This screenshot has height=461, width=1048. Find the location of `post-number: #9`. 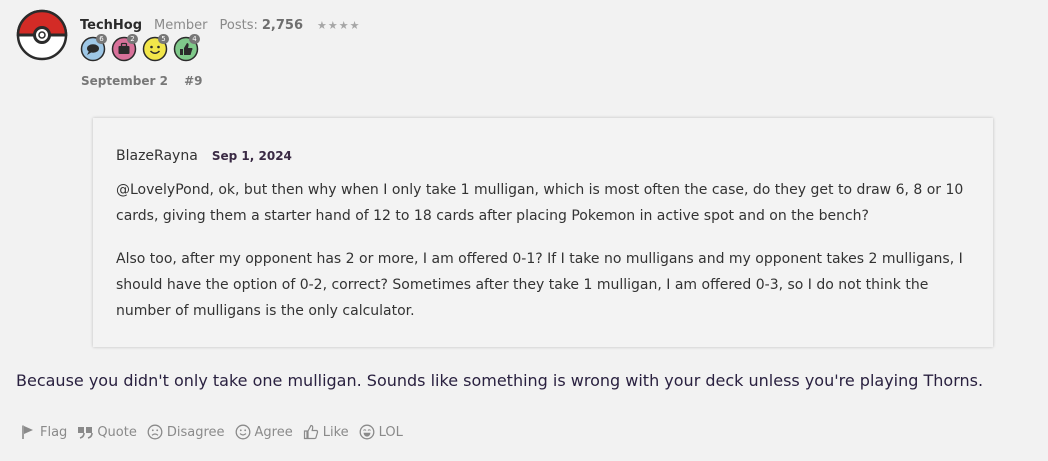

post-number: #9 is located at coordinates (193, 81).